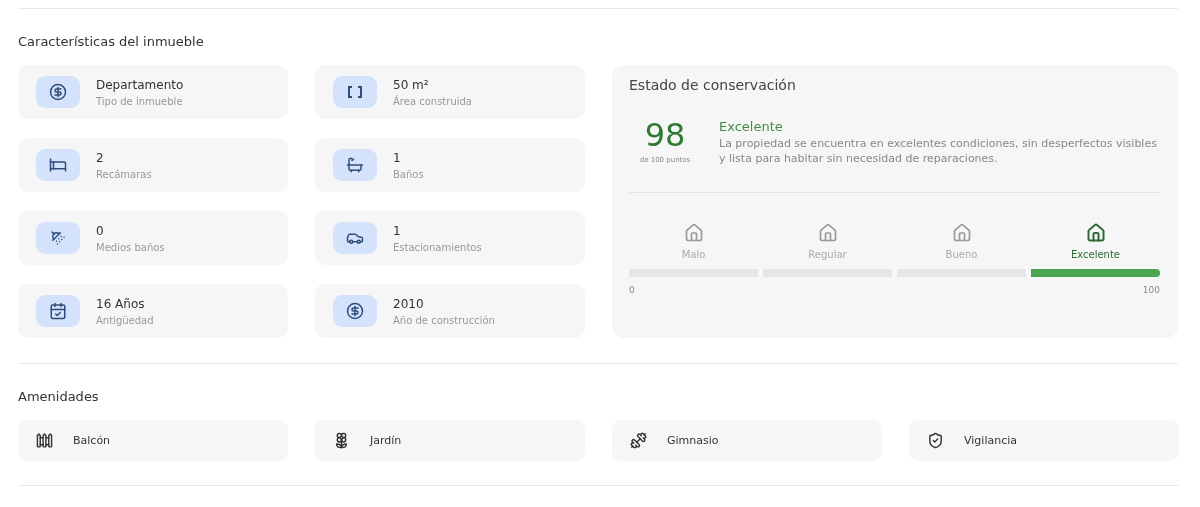  Describe the element at coordinates (632, 290) in the screenshot. I see `scale-min: 0` at that location.